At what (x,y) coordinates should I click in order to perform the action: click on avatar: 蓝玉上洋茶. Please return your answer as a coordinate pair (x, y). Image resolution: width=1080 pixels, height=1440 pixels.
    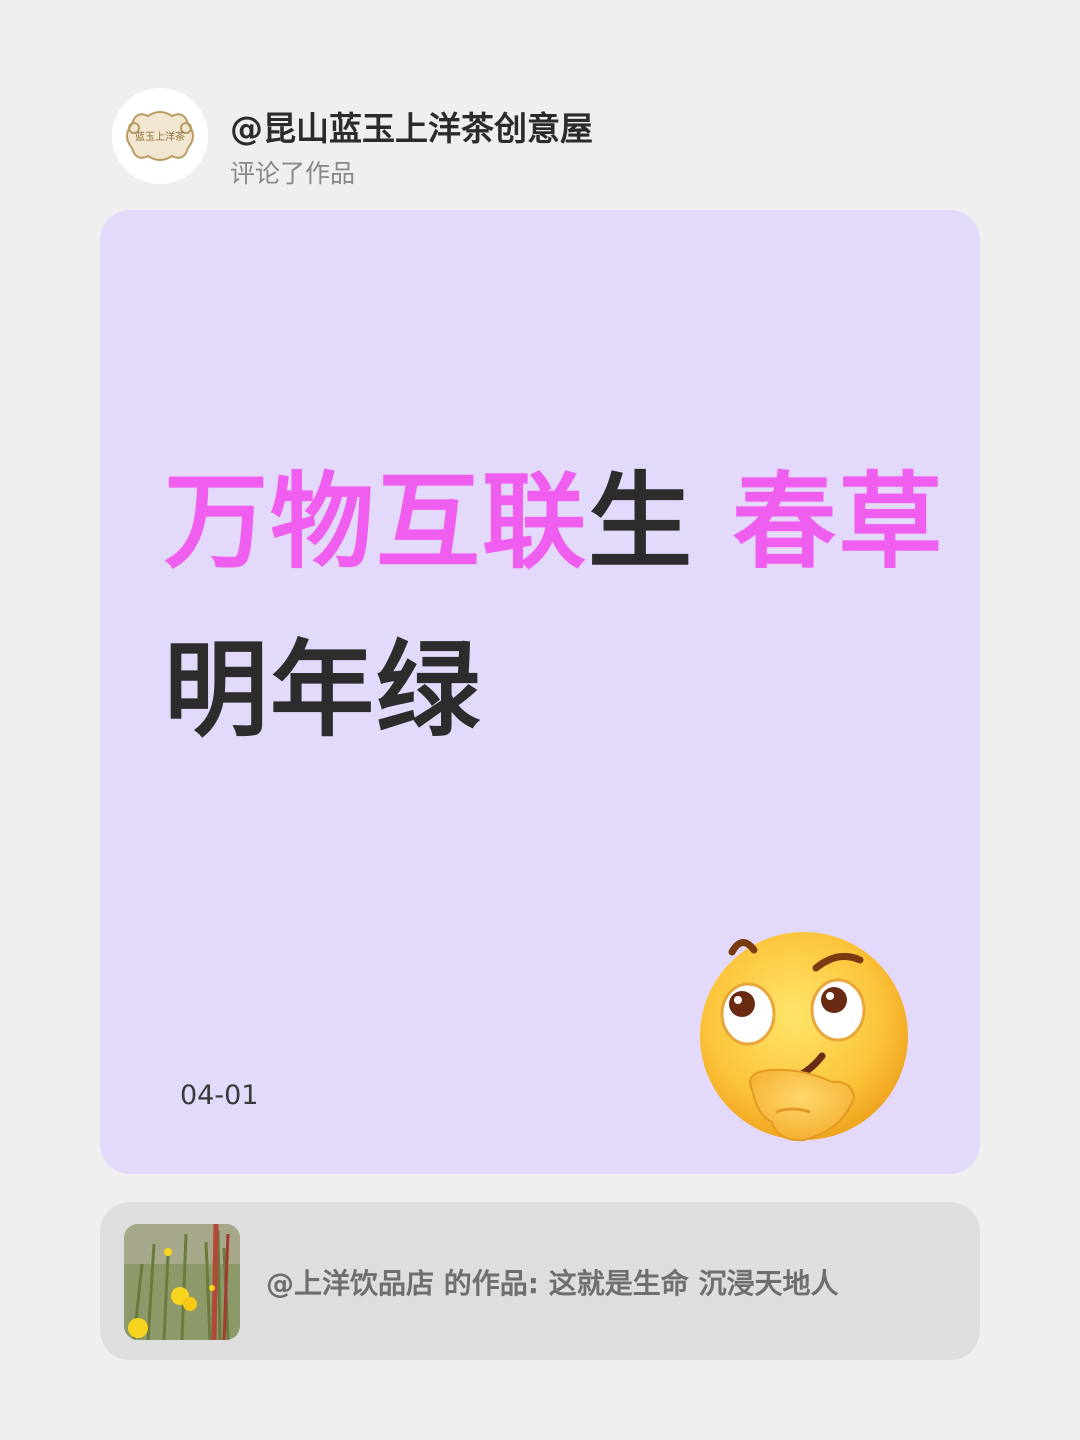
    Looking at the image, I should click on (160, 136).